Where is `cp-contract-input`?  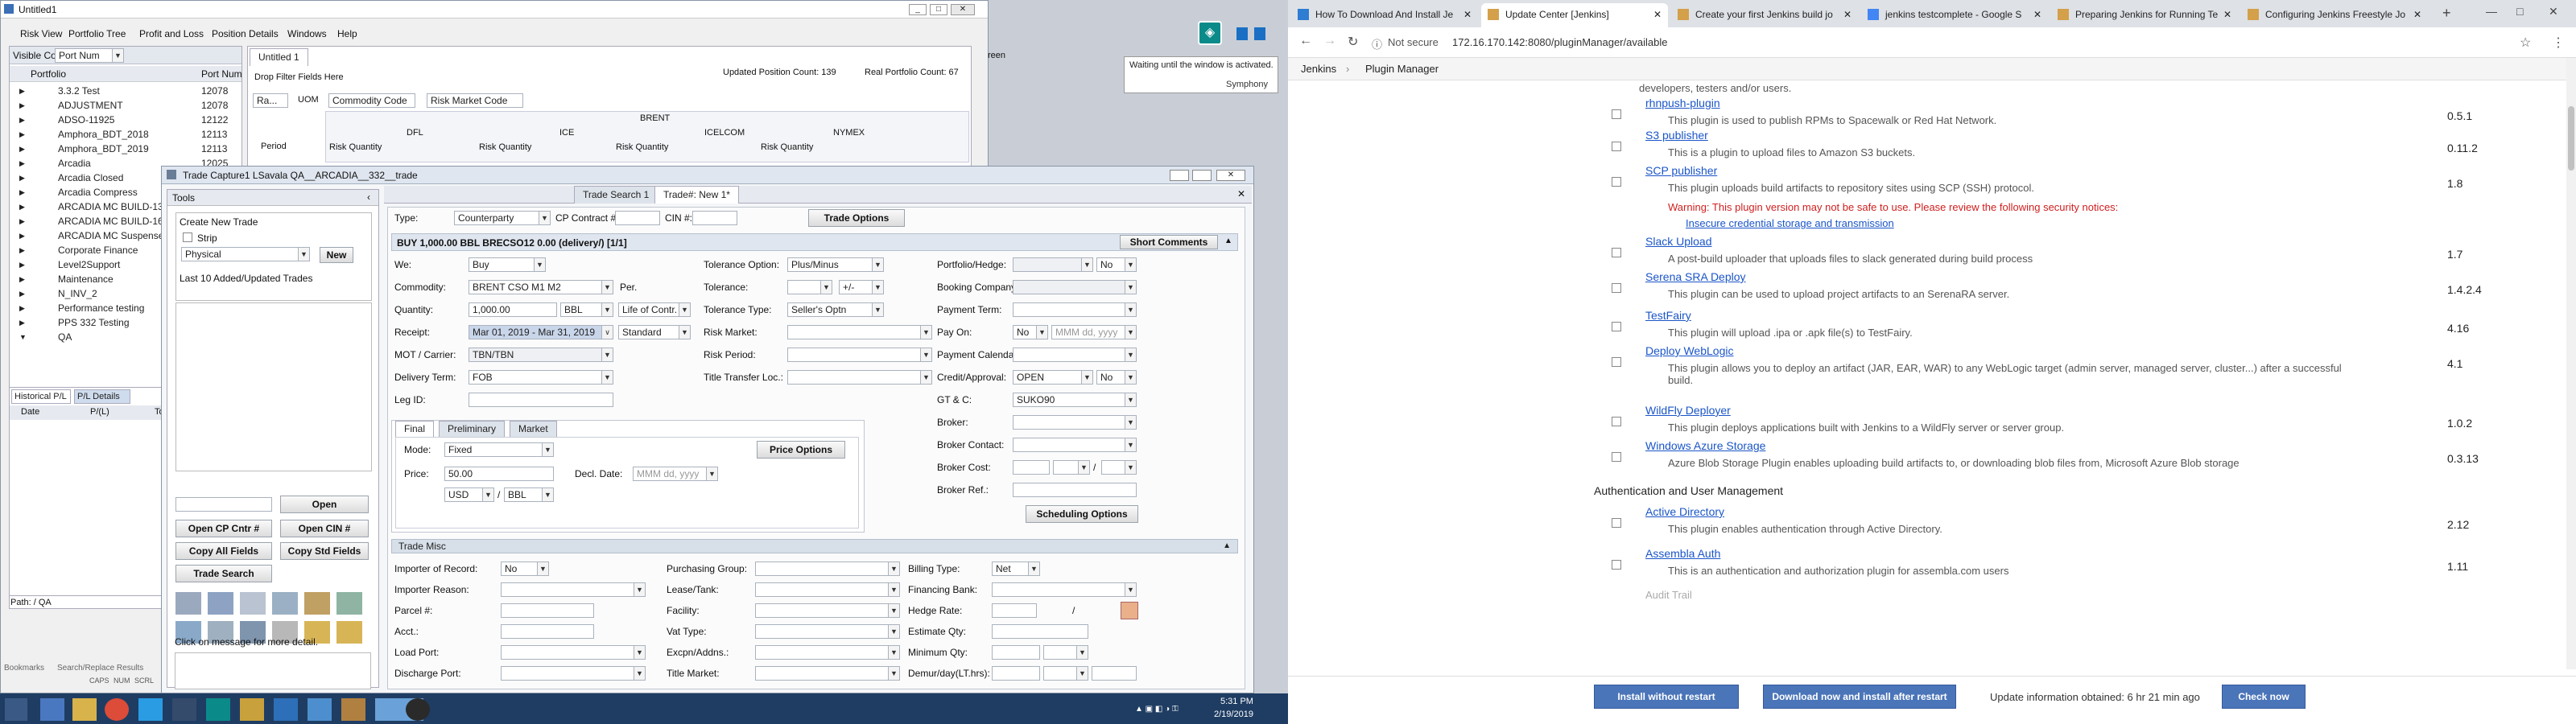 cp-contract-input is located at coordinates (637, 218).